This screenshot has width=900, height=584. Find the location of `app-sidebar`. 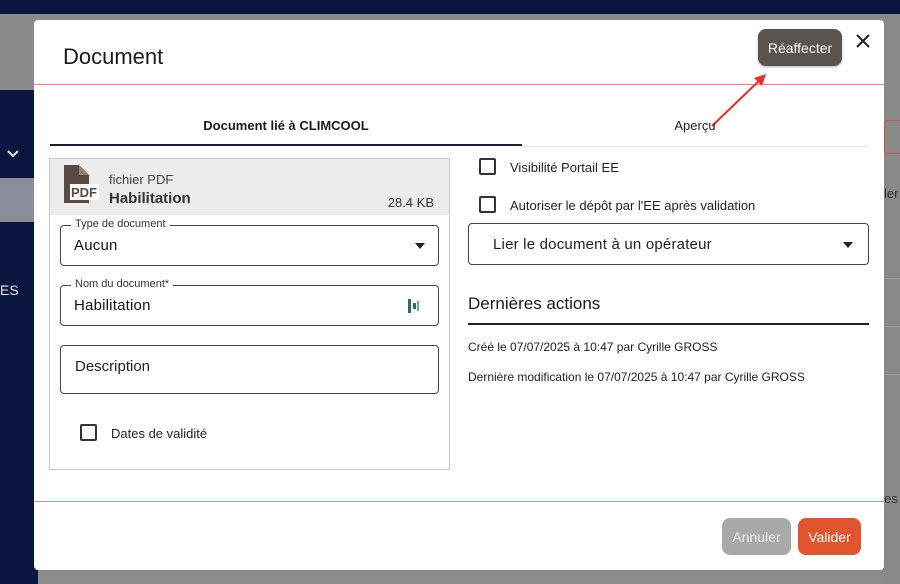

app-sidebar is located at coordinates (19, 299).